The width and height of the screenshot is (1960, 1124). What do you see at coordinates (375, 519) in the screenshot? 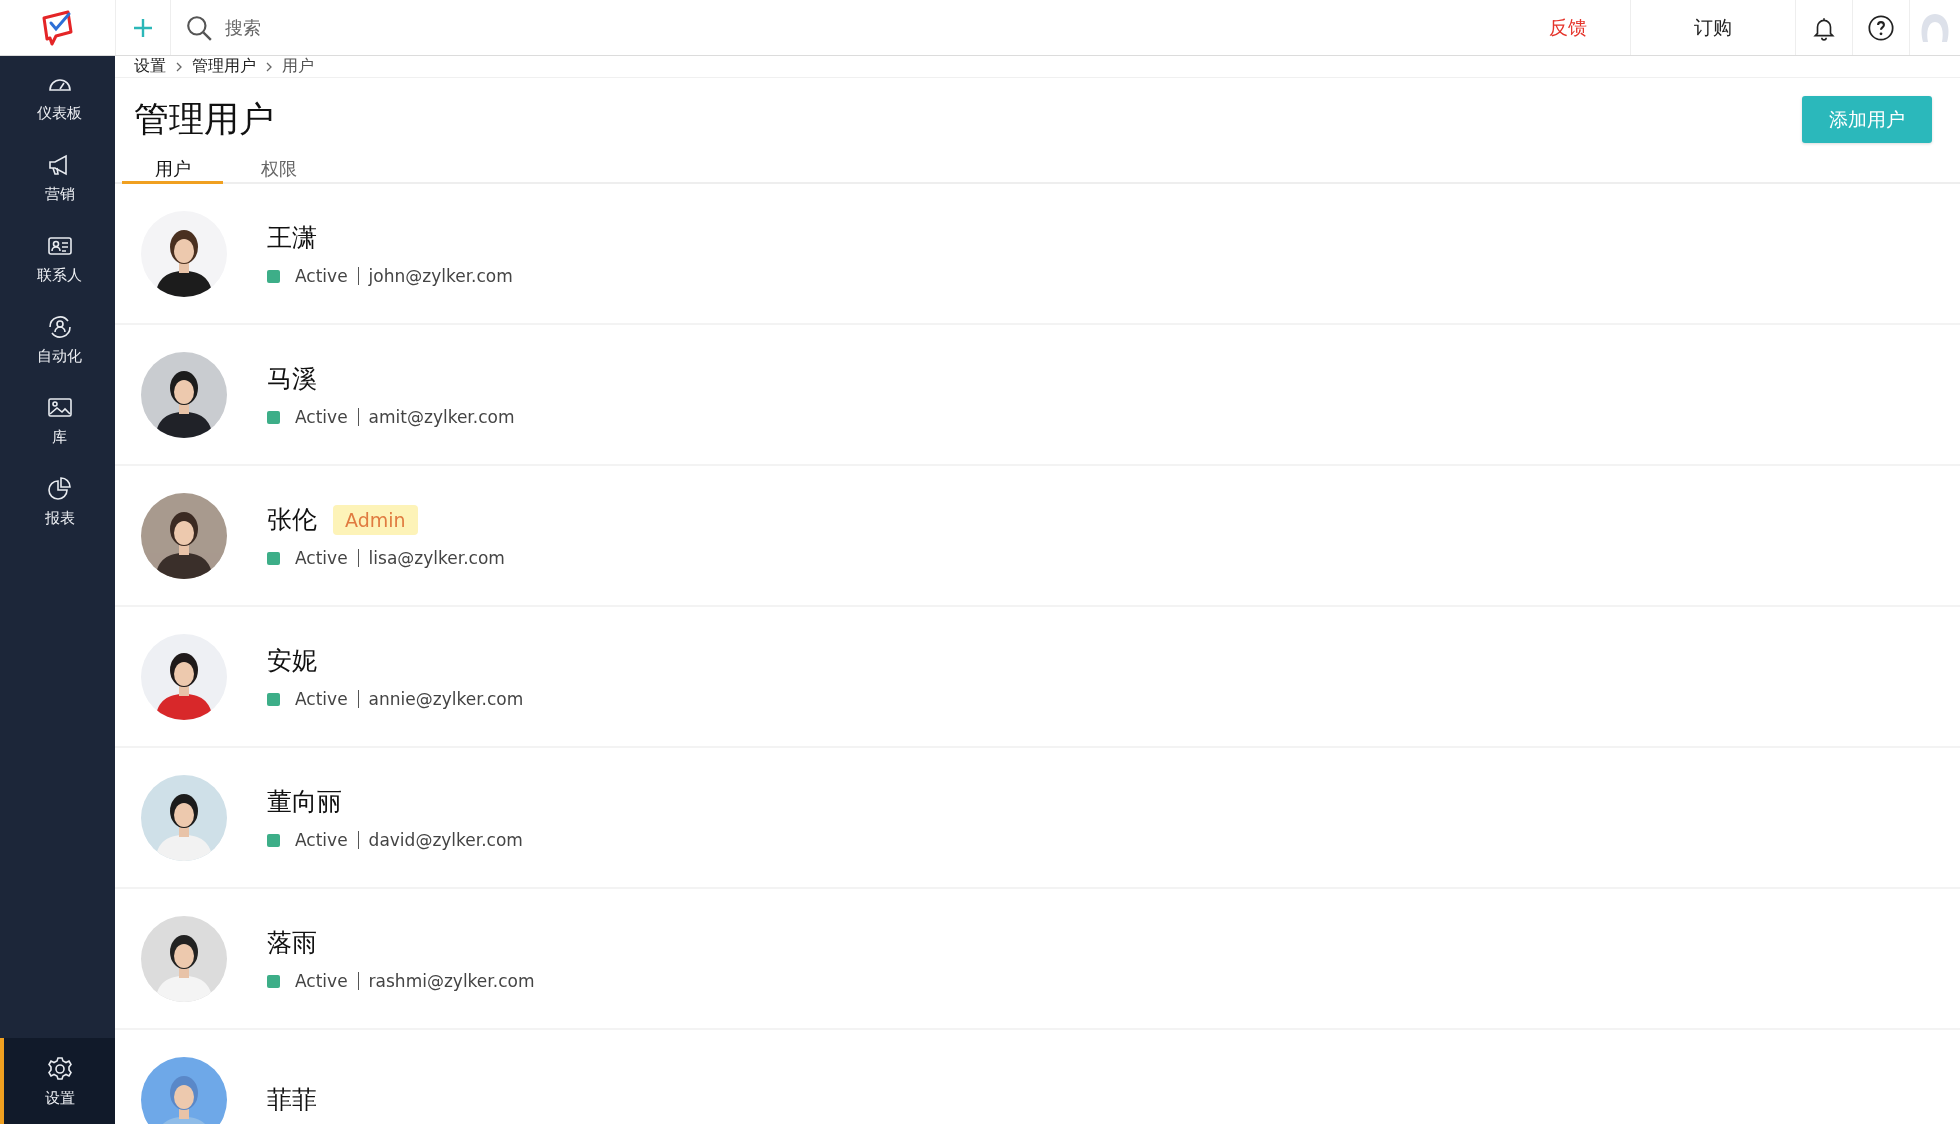
I see `role-badge: Admin` at bounding box center [375, 519].